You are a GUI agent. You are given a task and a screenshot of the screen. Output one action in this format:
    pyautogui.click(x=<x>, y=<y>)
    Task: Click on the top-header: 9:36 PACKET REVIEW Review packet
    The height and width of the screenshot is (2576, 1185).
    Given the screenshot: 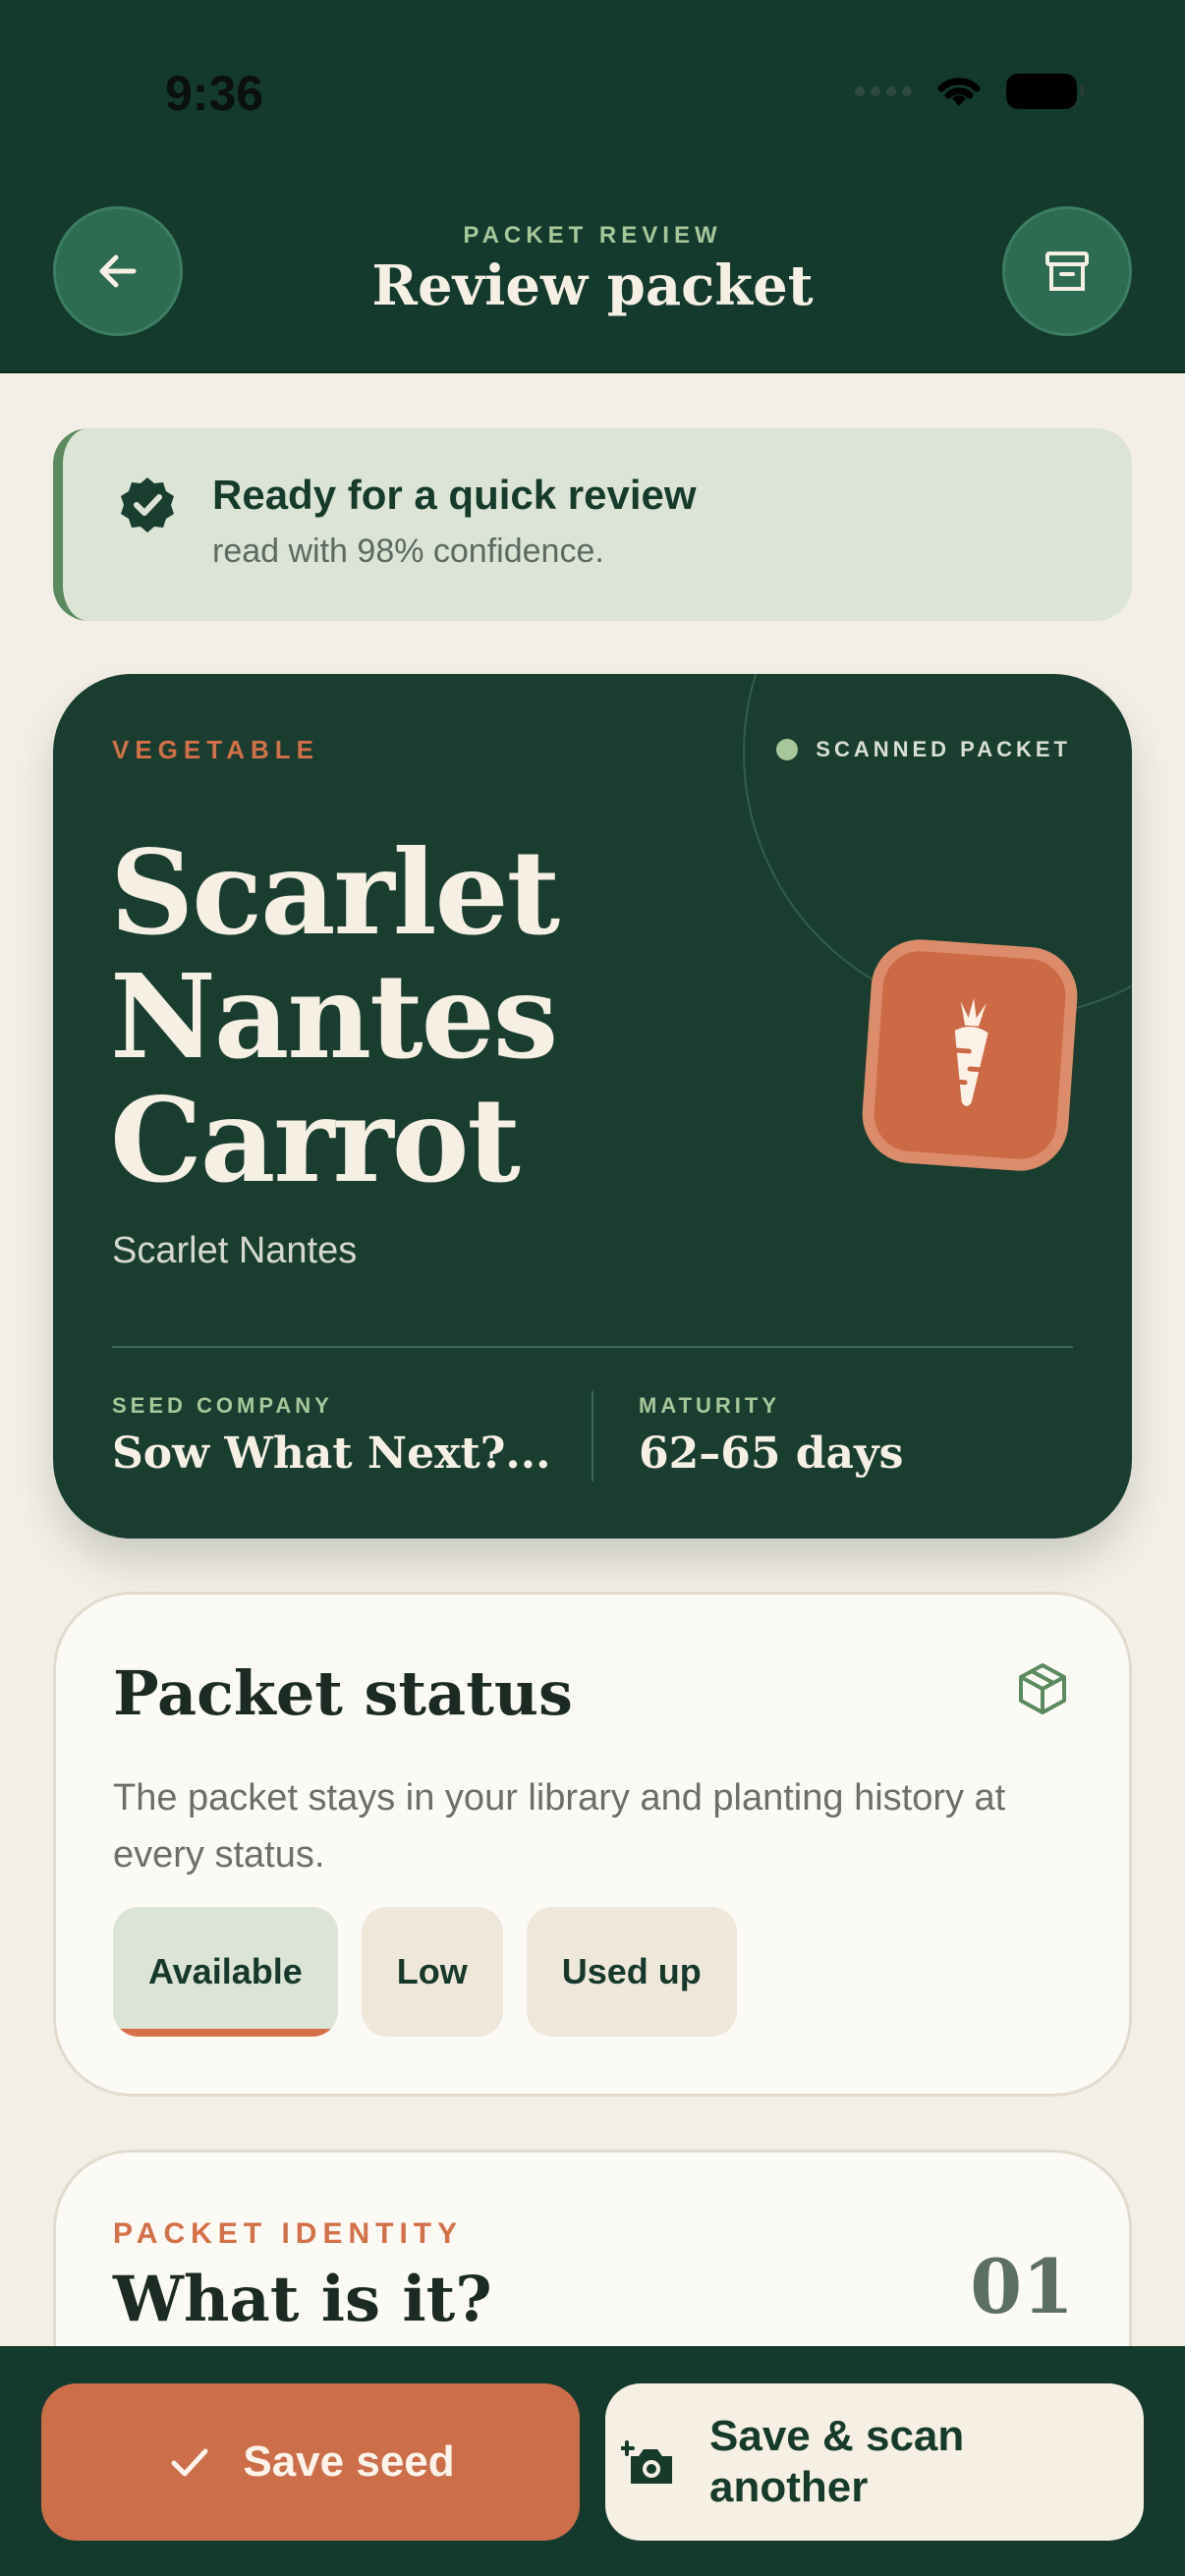 What is the action you would take?
    pyautogui.click(x=592, y=186)
    